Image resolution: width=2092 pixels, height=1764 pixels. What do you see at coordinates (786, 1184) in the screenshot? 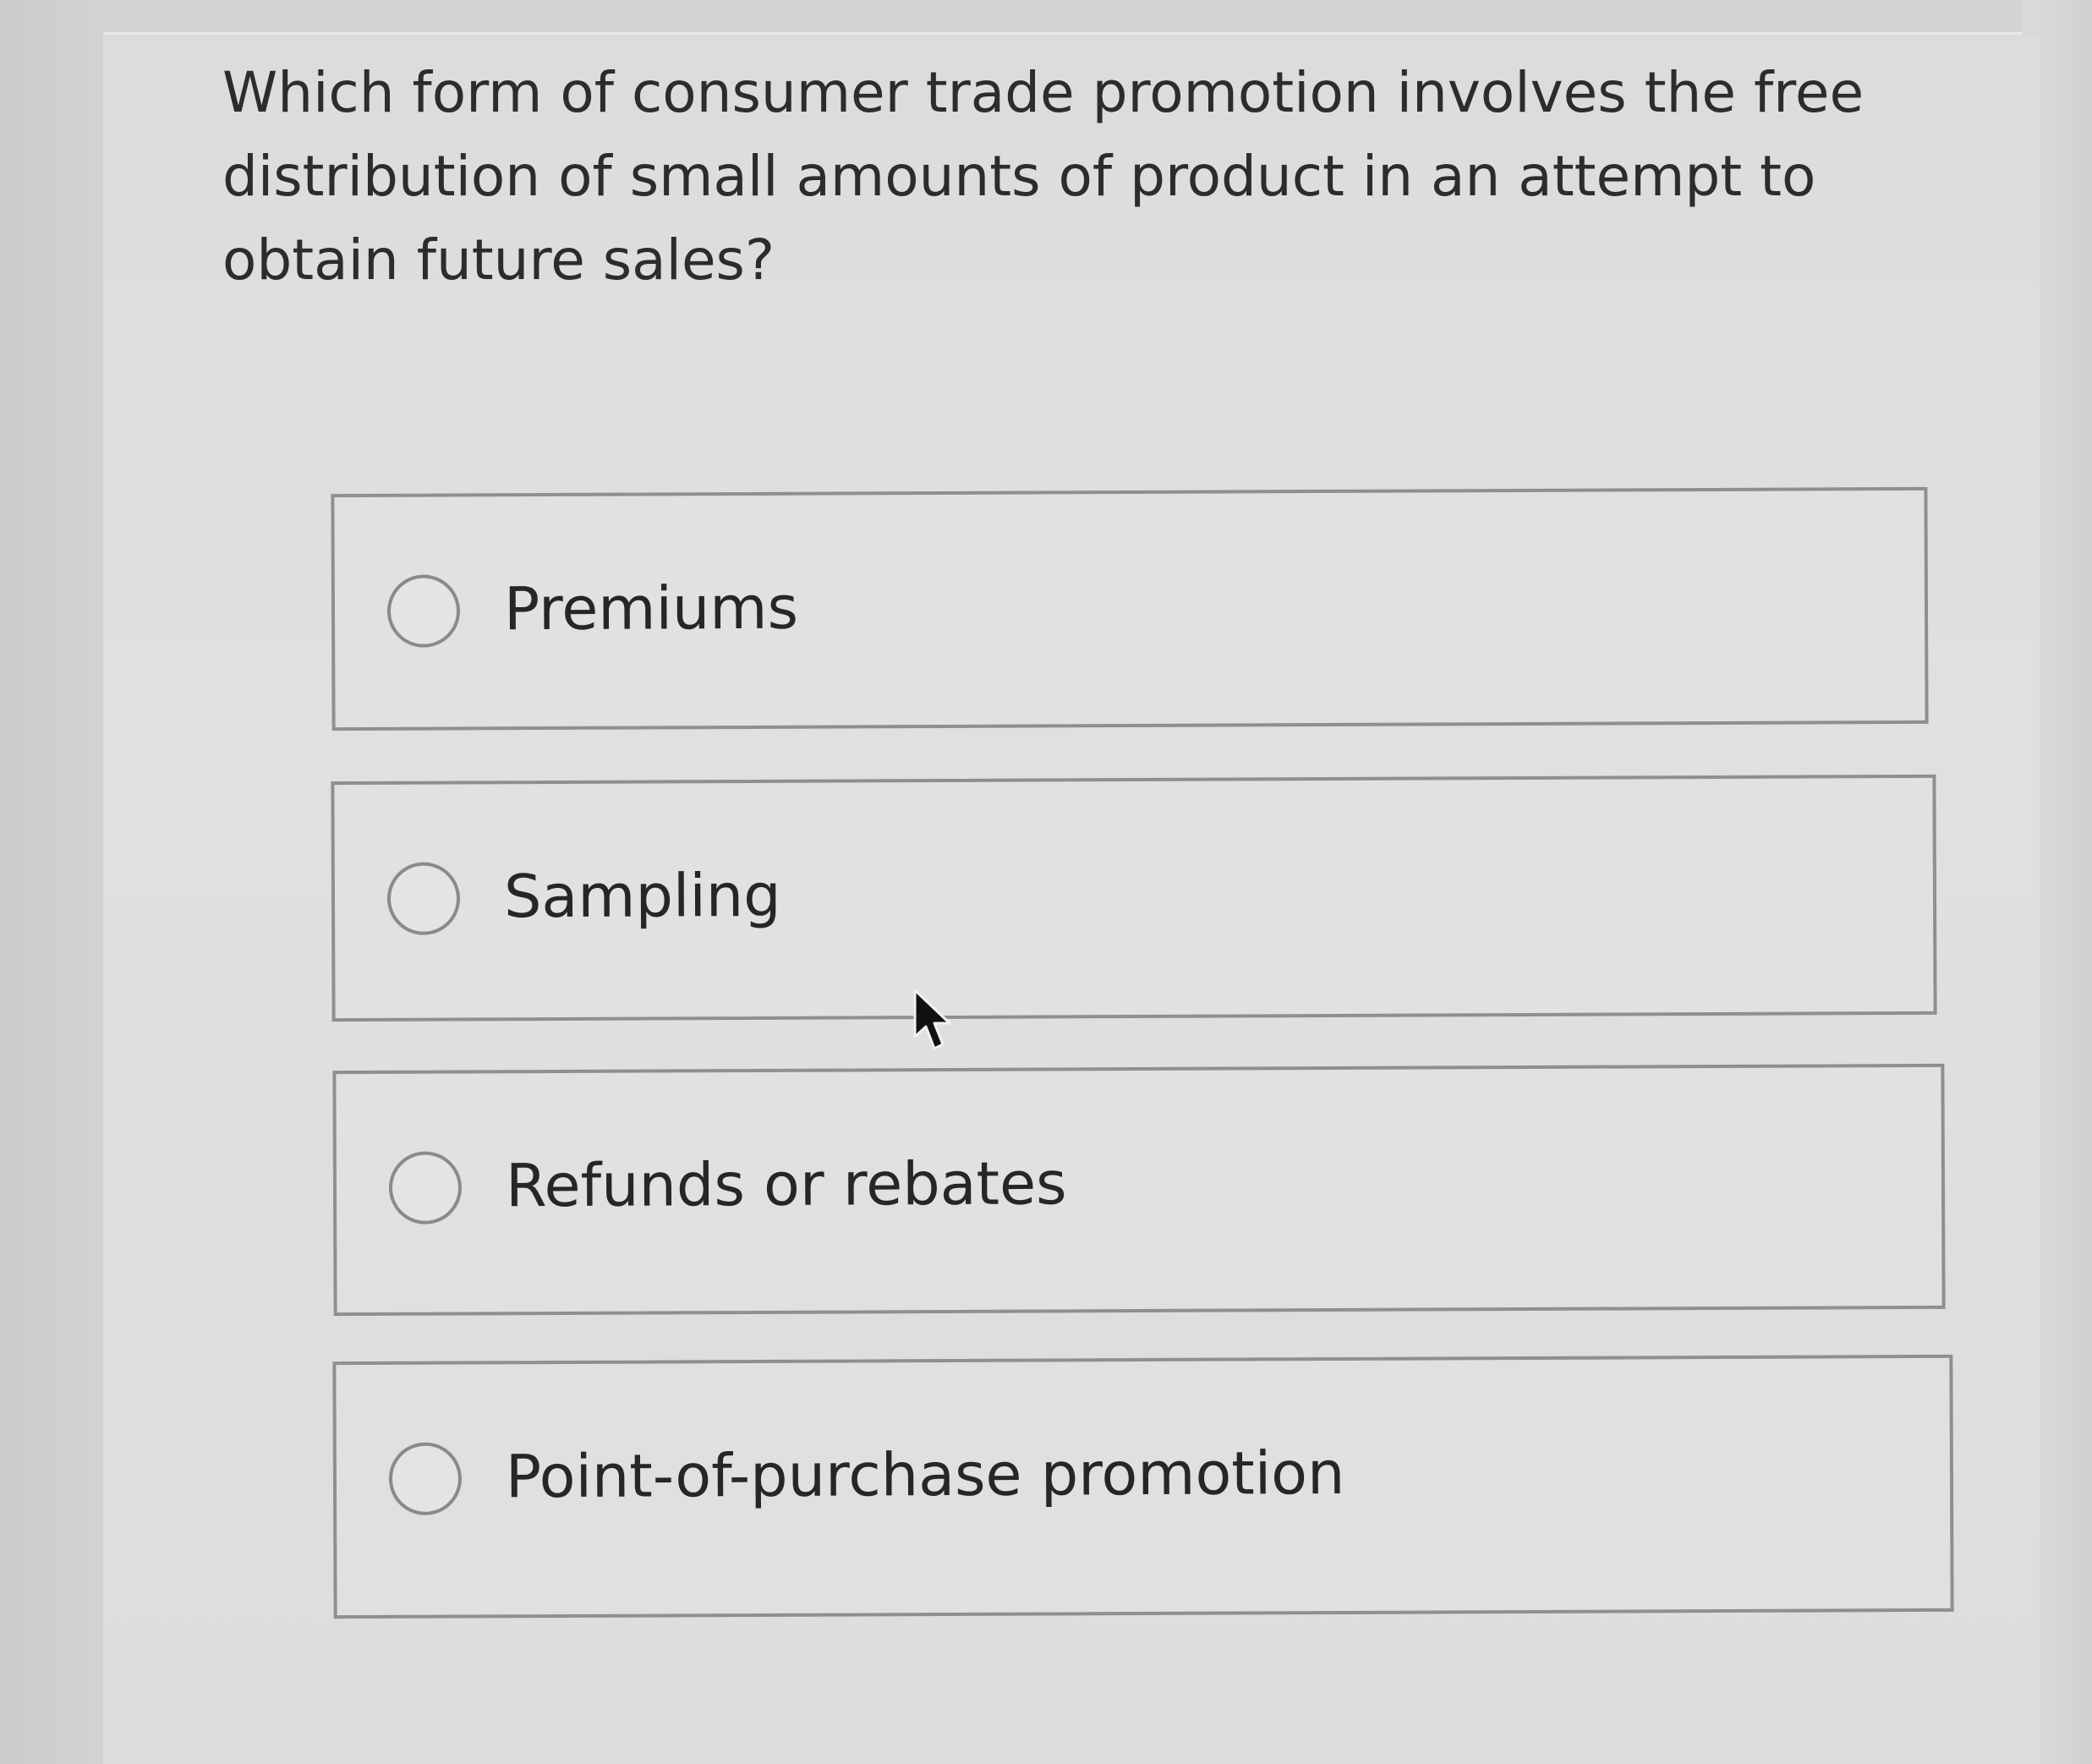
I see `answer-choice-label: Refunds or rebates` at bounding box center [786, 1184].